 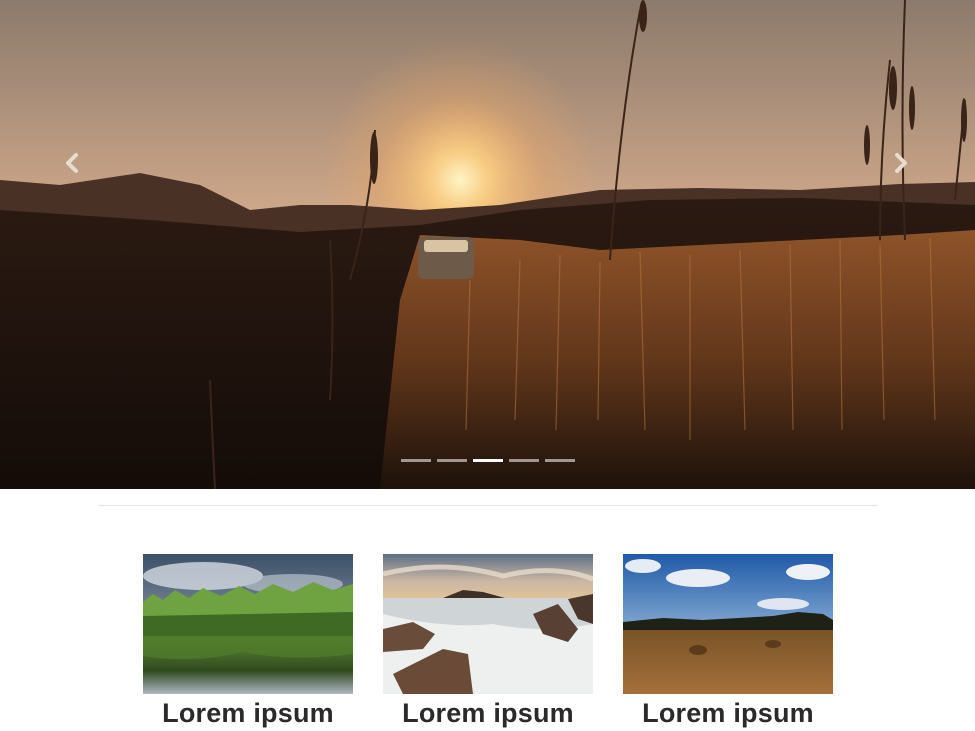 I want to click on gallery-card-forest: Lorem ipsum, so click(x=248, y=641).